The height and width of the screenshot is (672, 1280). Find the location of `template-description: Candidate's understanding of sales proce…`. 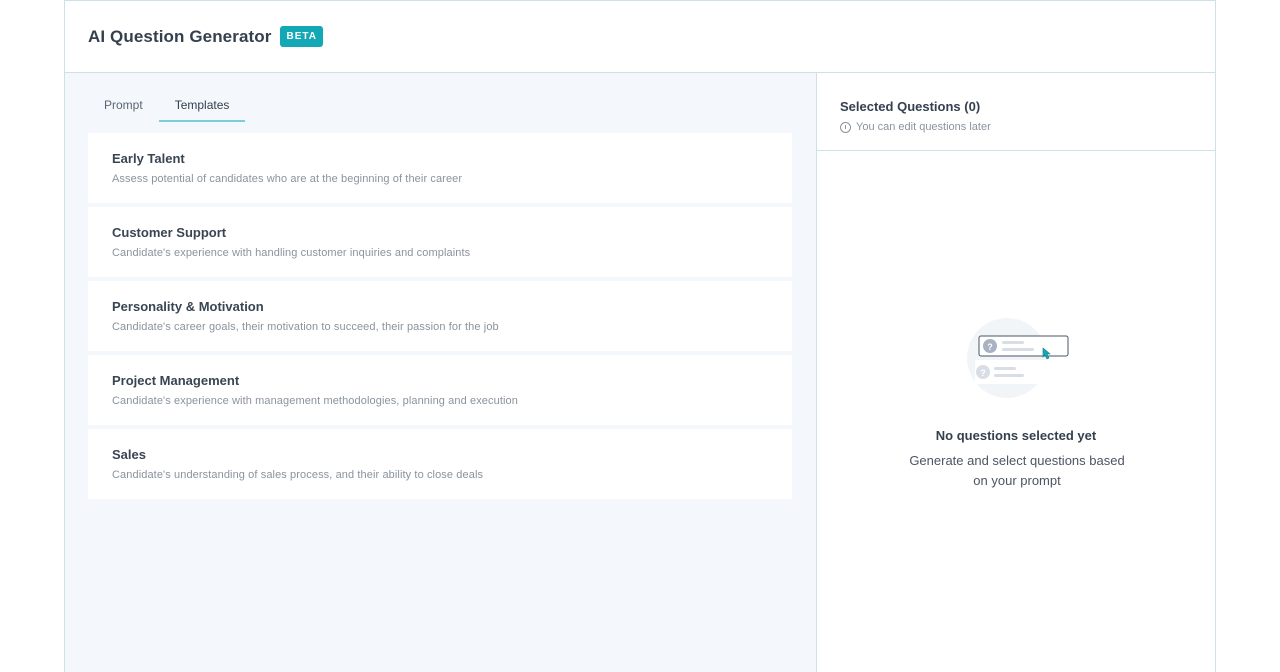

template-description: Candidate's understanding of sales proce… is located at coordinates (298, 475).